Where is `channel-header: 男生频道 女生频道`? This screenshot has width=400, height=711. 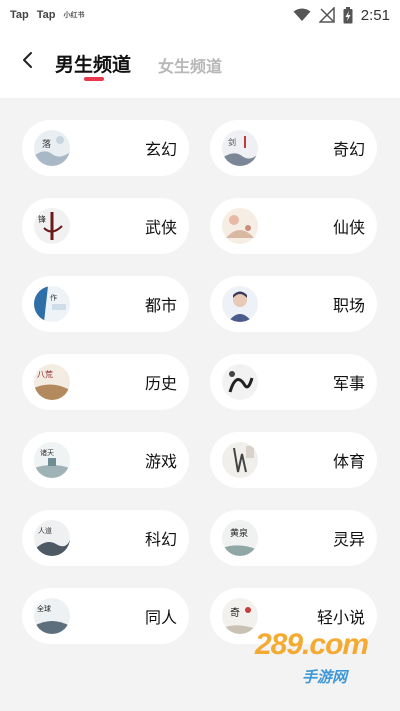
channel-header: 男生频道 女生频道 is located at coordinates (200, 64).